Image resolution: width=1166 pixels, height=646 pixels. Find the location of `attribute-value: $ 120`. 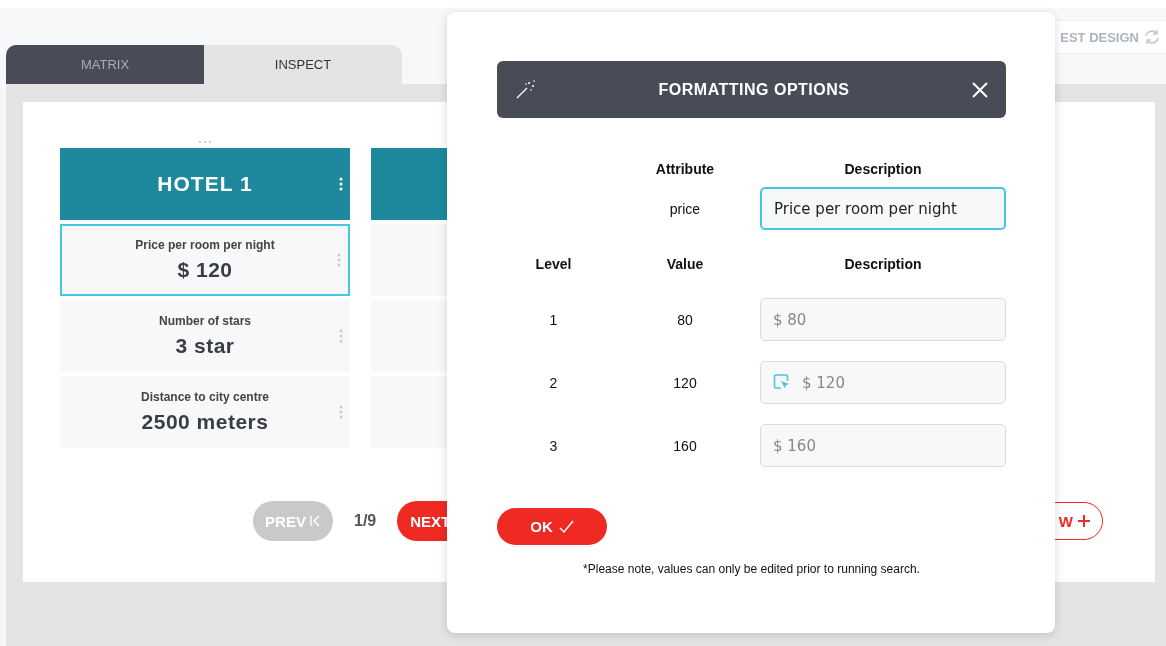

attribute-value: $ 120 is located at coordinates (205, 270).